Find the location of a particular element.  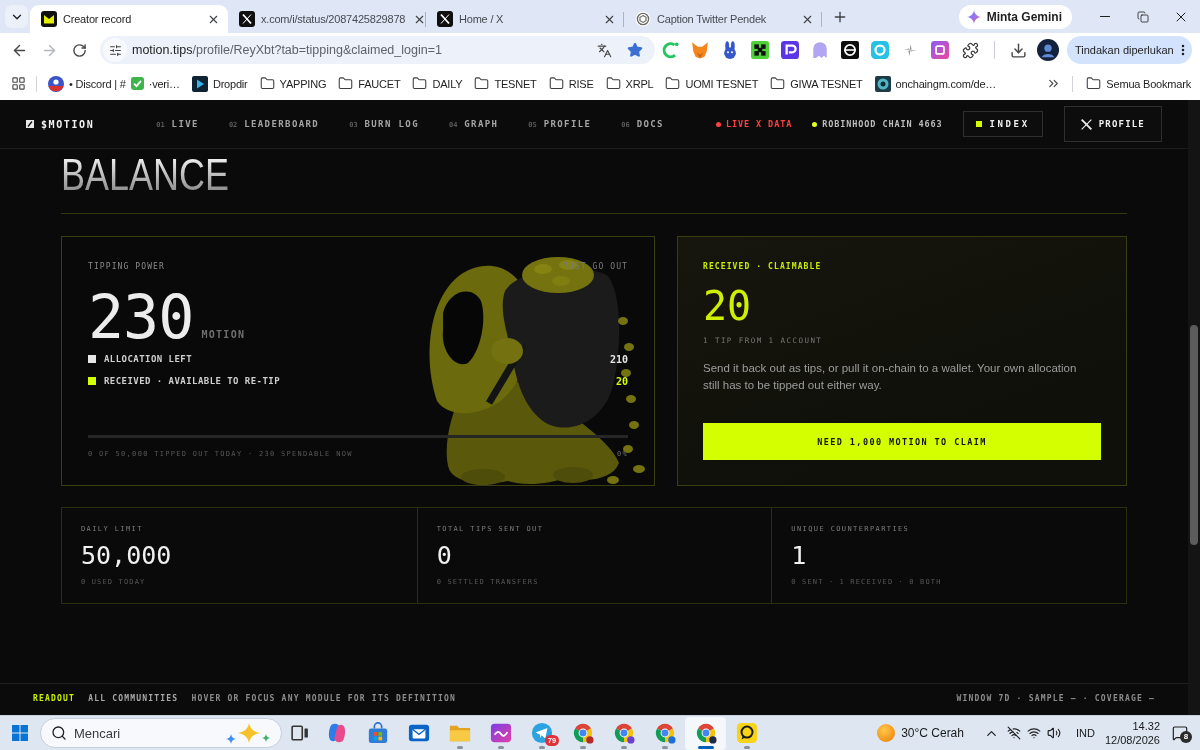

shopping-bag-icon is located at coordinates (377, 733).